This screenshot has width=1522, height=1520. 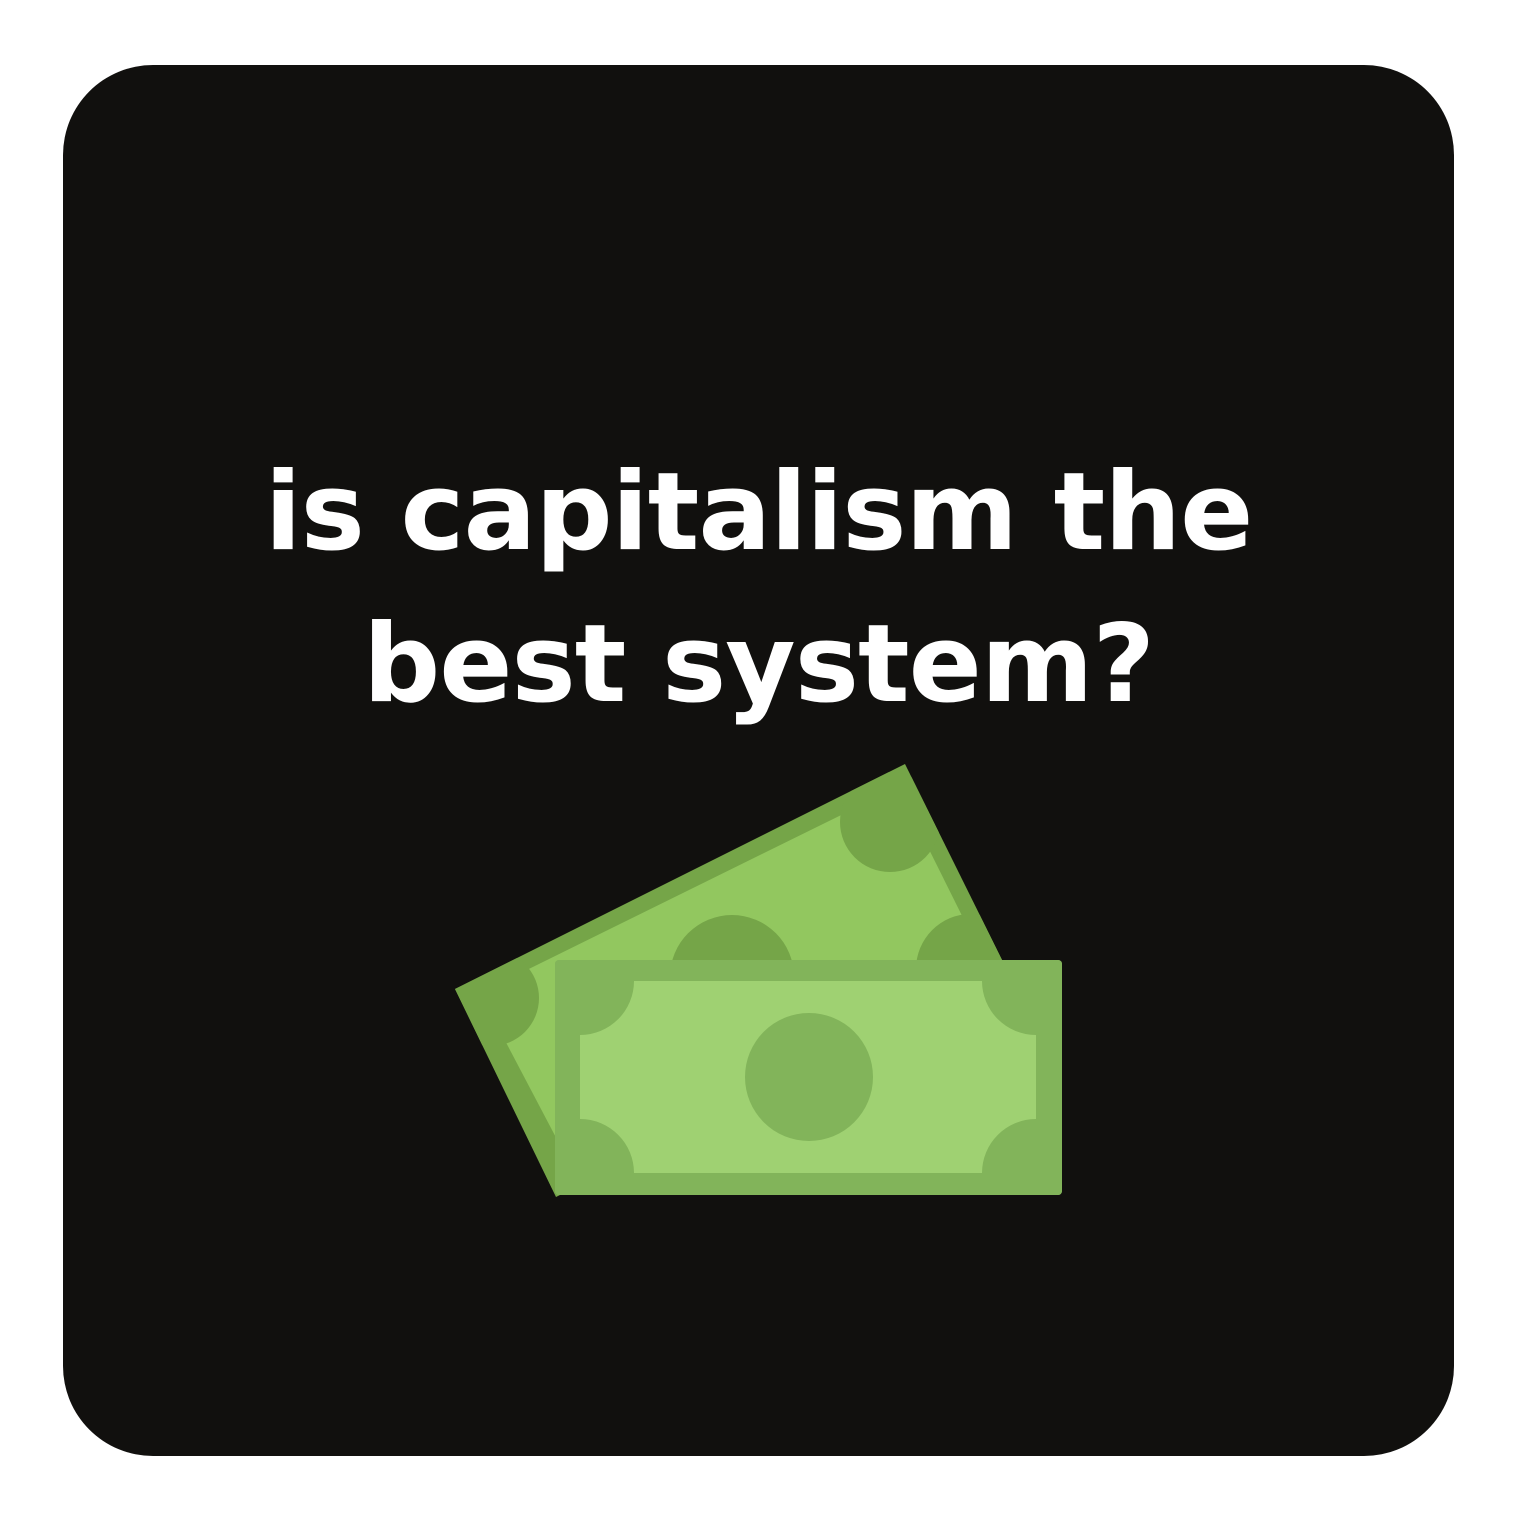 I want to click on headline-line-1: is capitalism the, so click(x=759, y=512).